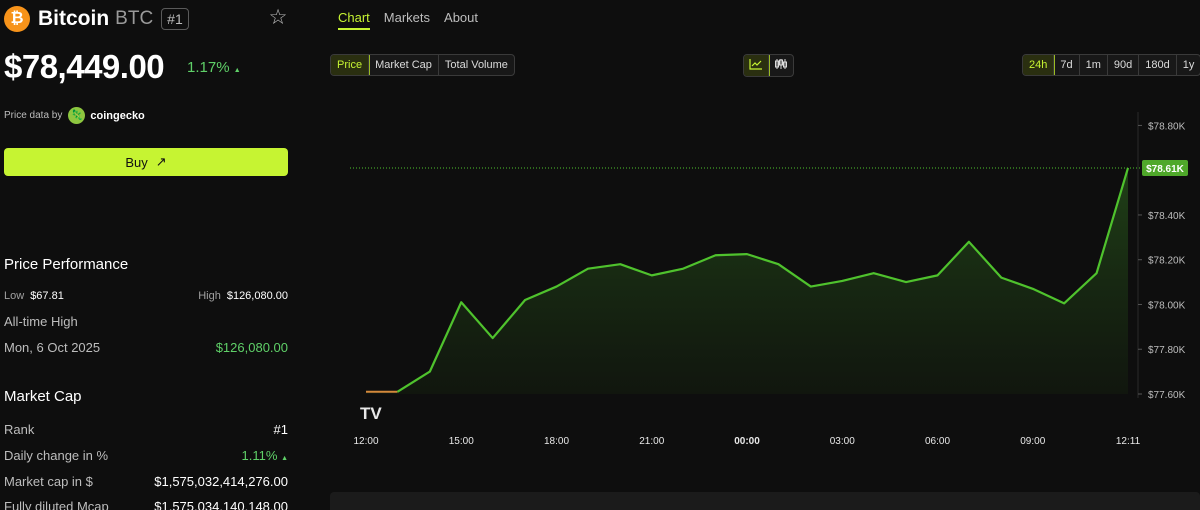  What do you see at coordinates (842, 441) in the screenshot?
I see `x-tick-label: 03:00` at bounding box center [842, 441].